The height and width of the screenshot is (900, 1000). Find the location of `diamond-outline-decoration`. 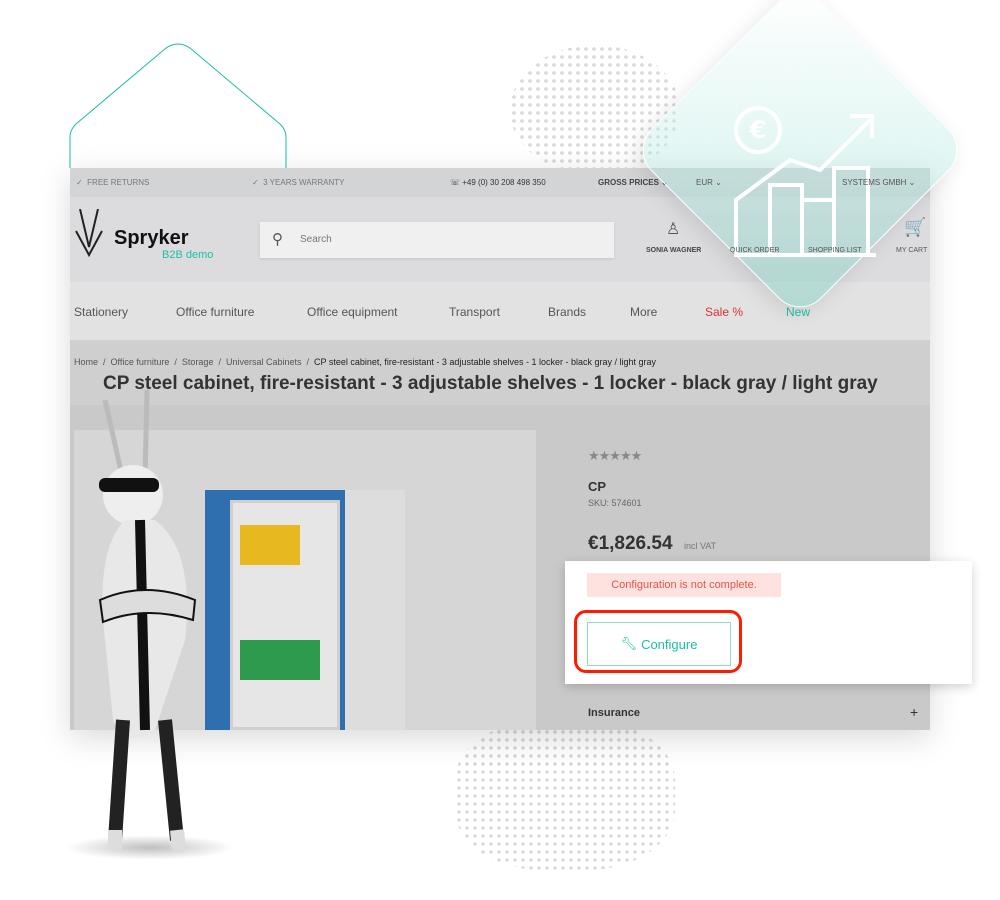

diamond-outline-decoration is located at coordinates (178, 105).